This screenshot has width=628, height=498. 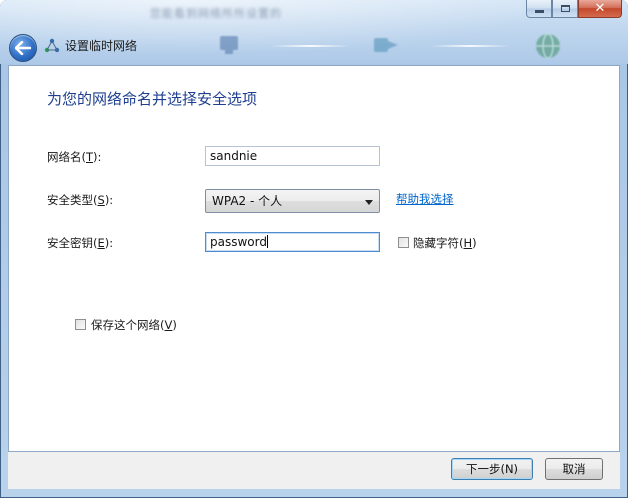 What do you see at coordinates (80, 200) in the screenshot?
I see `security-type-label: 安全类型(S):` at bounding box center [80, 200].